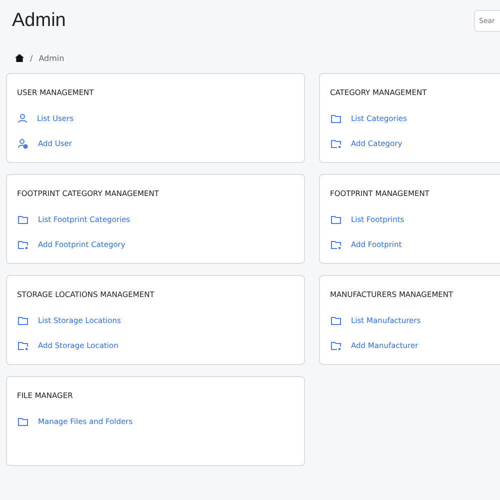  Describe the element at coordinates (19, 58) in the screenshot. I see `home-icon` at that location.